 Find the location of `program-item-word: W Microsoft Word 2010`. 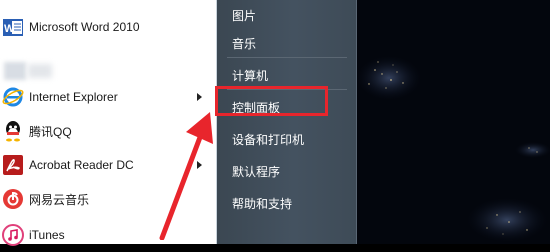

program-item-word: W Microsoft Word 2010 is located at coordinates (108, 27).